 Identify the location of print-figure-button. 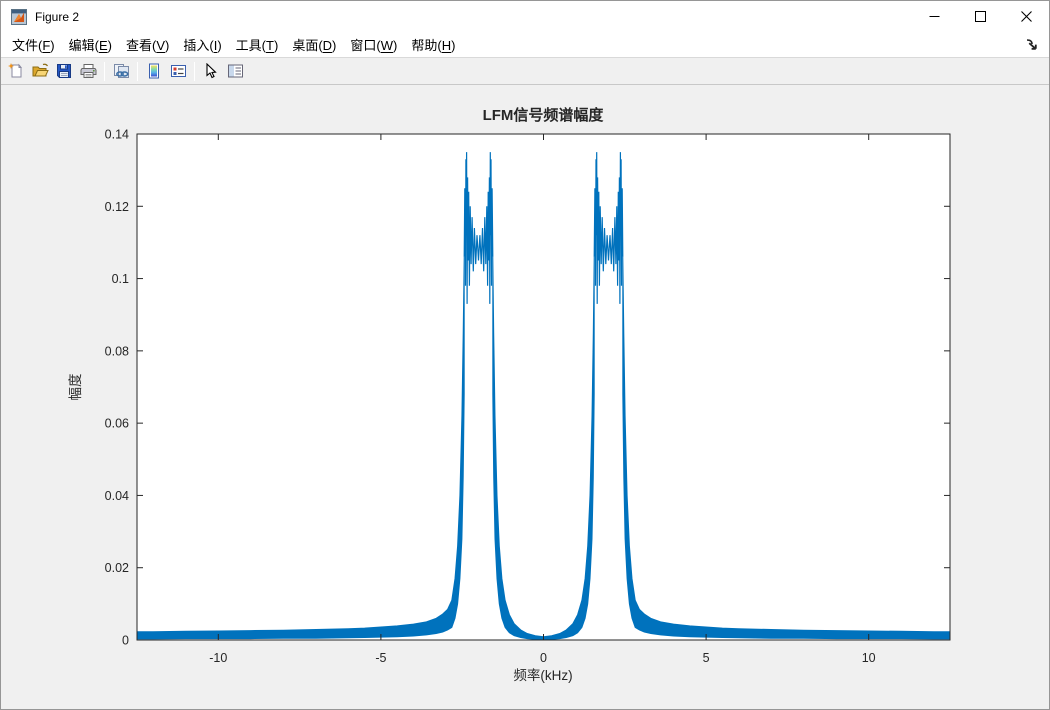
(88, 71).